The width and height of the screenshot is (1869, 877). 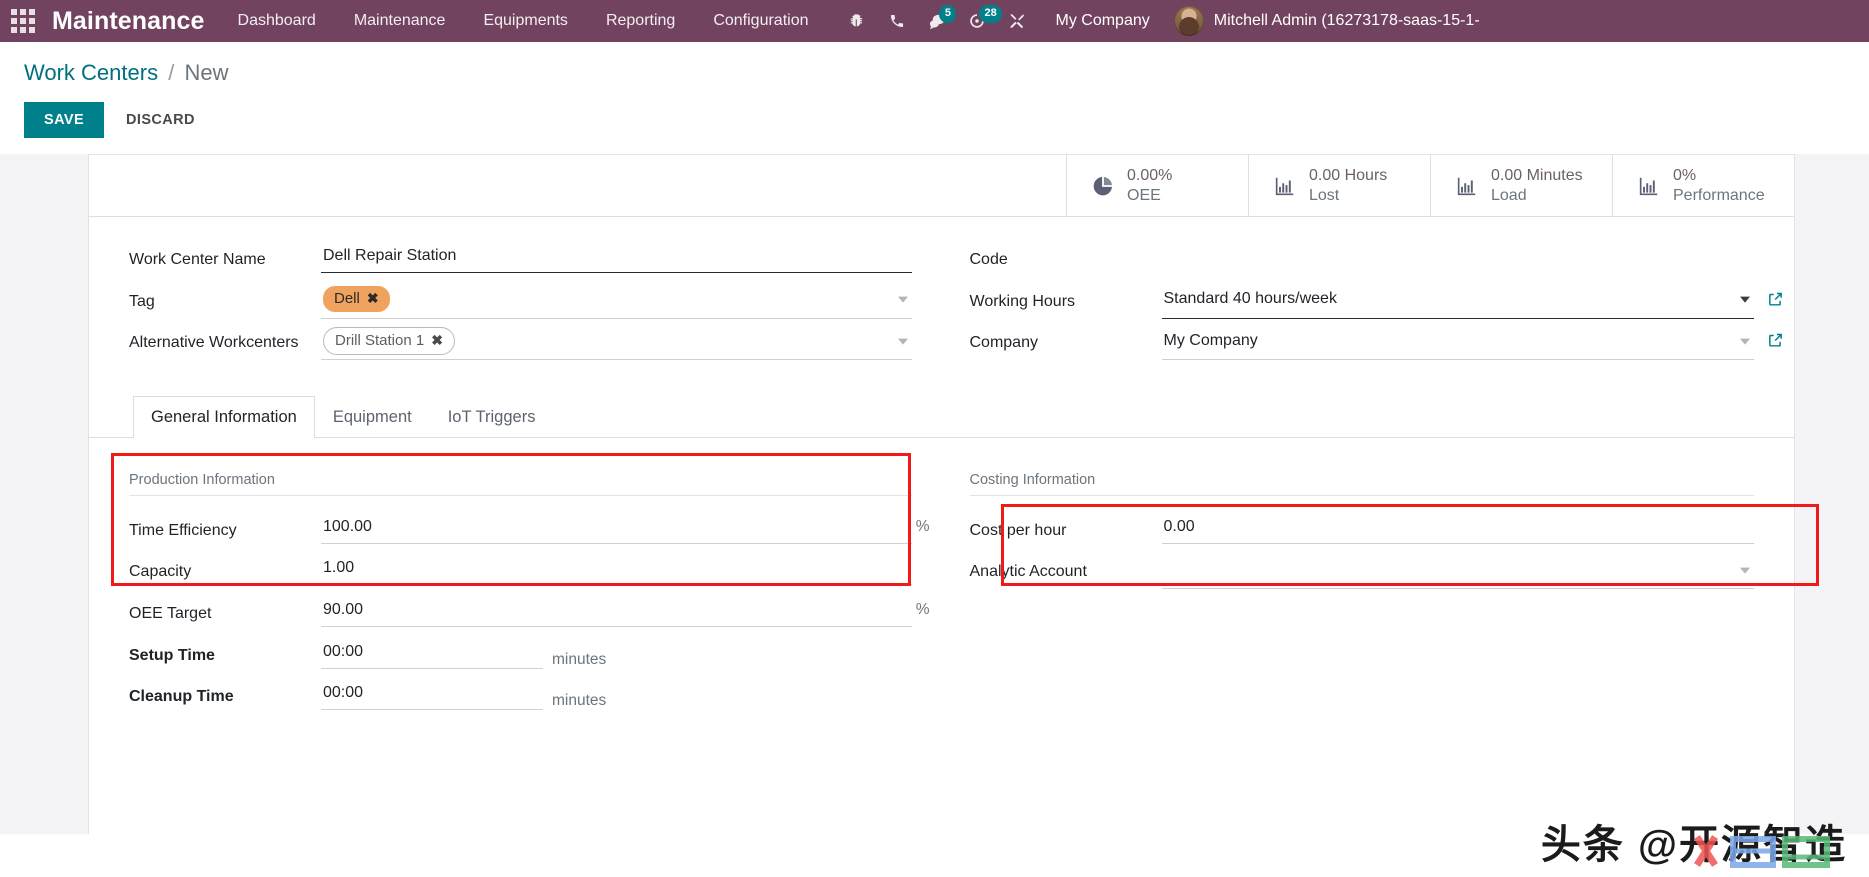 I want to click on field-oee-target: OEE Target %, so click(x=529, y=612).